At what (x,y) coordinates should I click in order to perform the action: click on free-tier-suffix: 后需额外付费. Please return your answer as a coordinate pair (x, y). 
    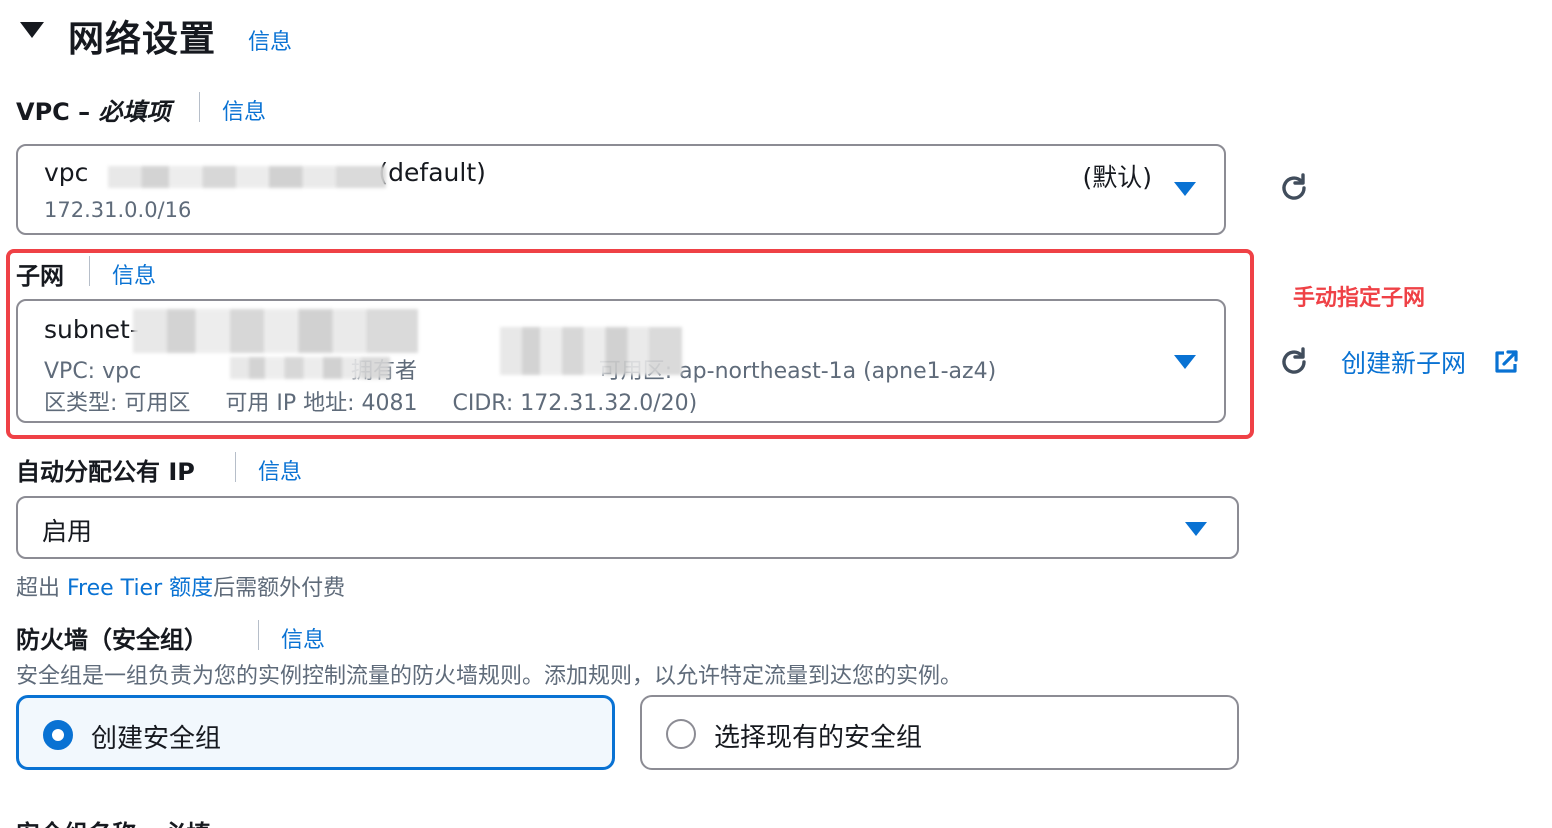
    Looking at the image, I should click on (279, 588).